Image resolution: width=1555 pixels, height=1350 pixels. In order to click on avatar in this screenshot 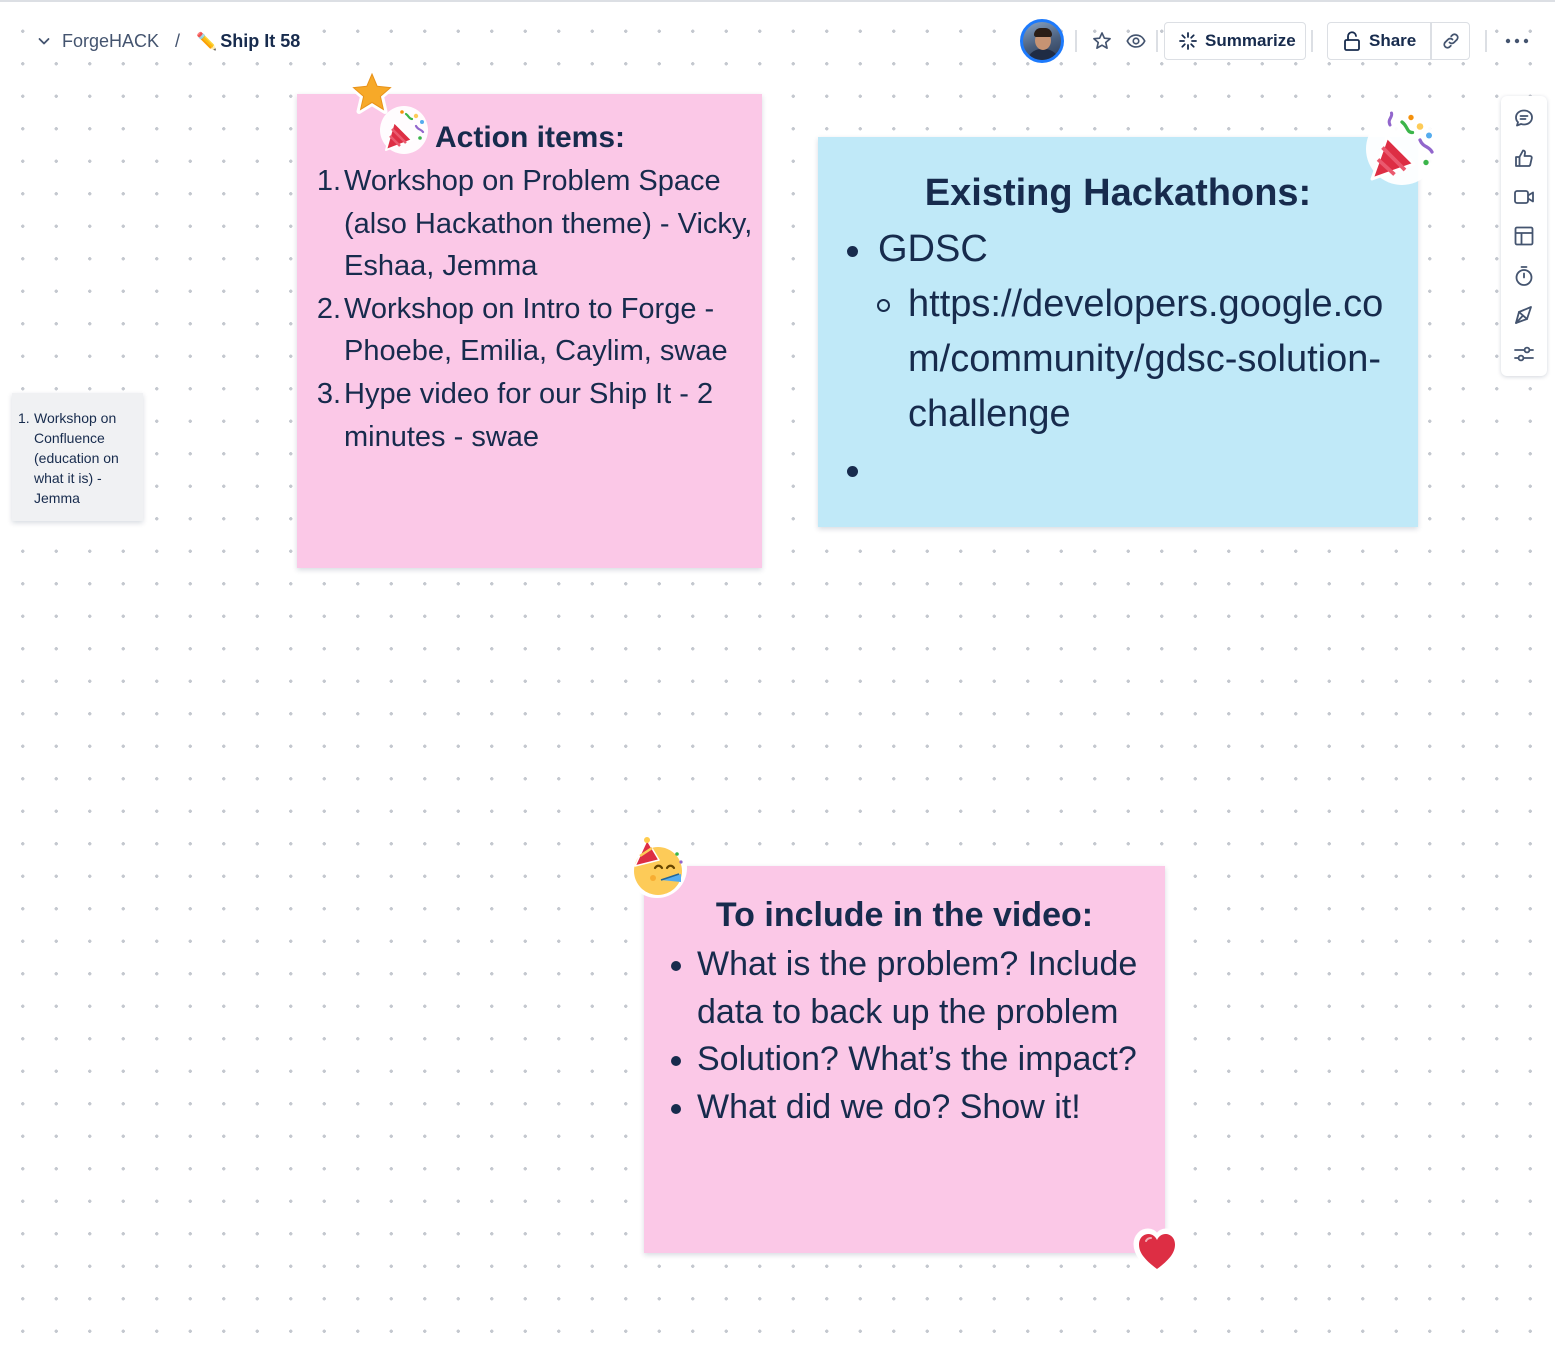, I will do `click(1042, 41)`.